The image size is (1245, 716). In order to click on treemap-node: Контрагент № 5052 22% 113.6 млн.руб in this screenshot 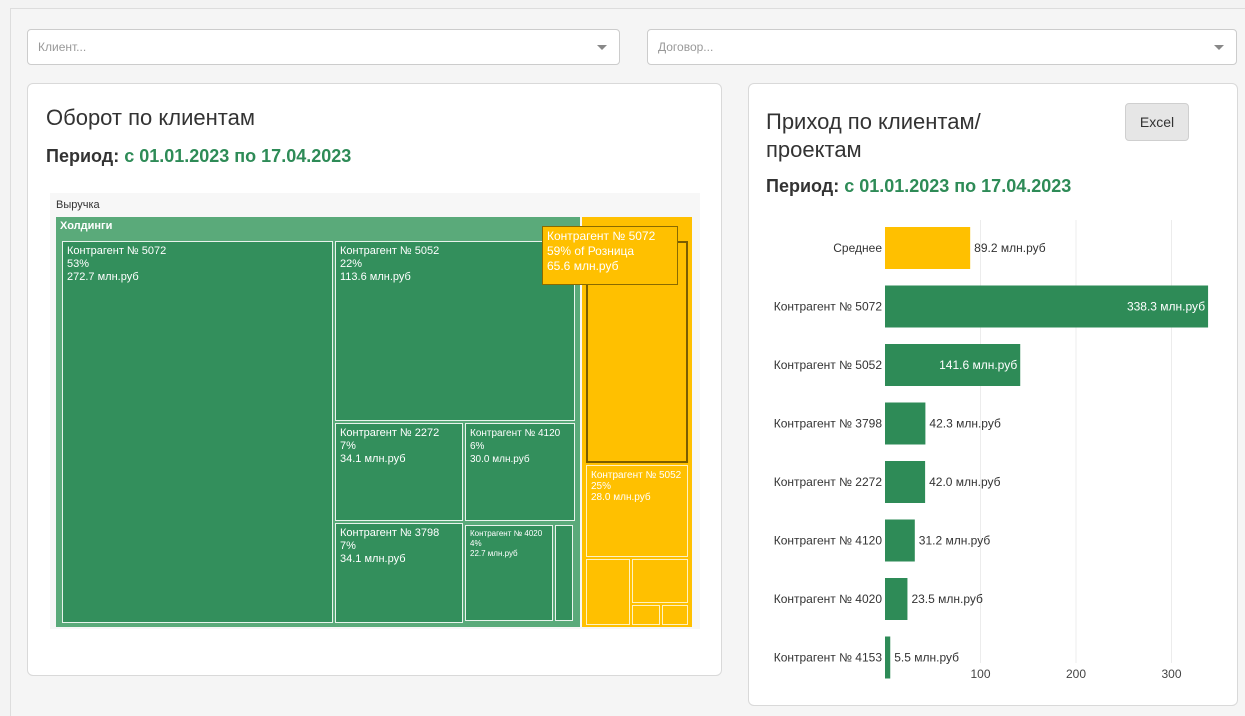, I will do `click(455, 331)`.